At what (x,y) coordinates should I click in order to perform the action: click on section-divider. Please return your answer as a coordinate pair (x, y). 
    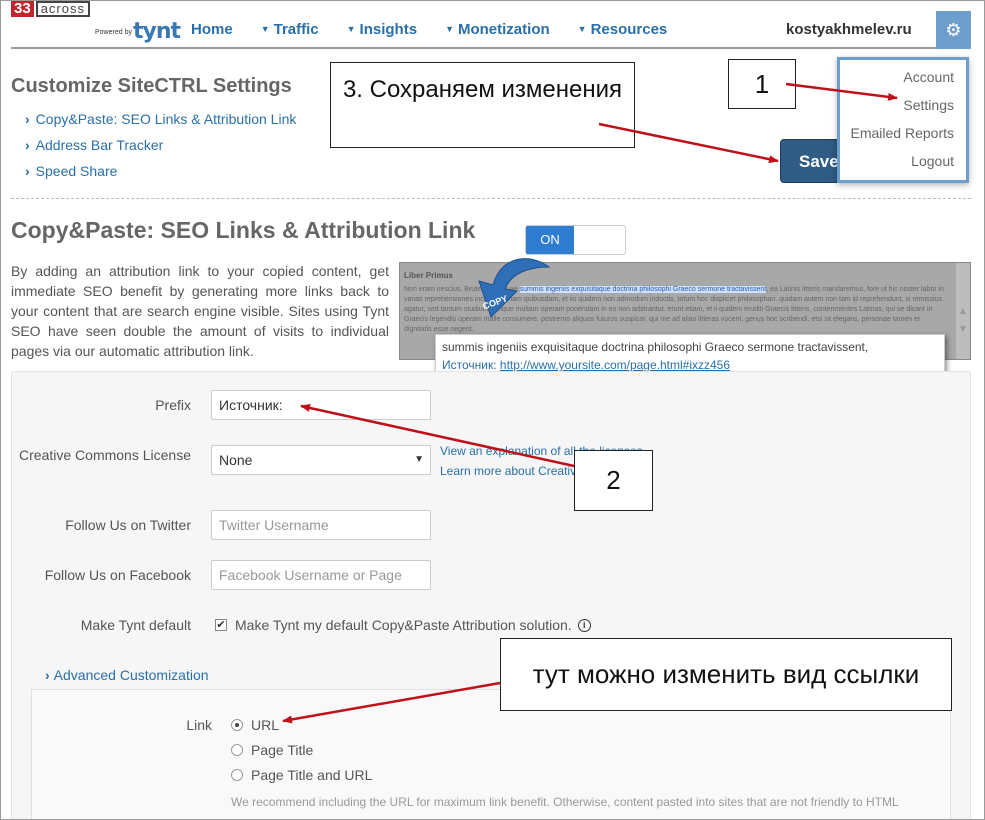
    Looking at the image, I should click on (491, 198).